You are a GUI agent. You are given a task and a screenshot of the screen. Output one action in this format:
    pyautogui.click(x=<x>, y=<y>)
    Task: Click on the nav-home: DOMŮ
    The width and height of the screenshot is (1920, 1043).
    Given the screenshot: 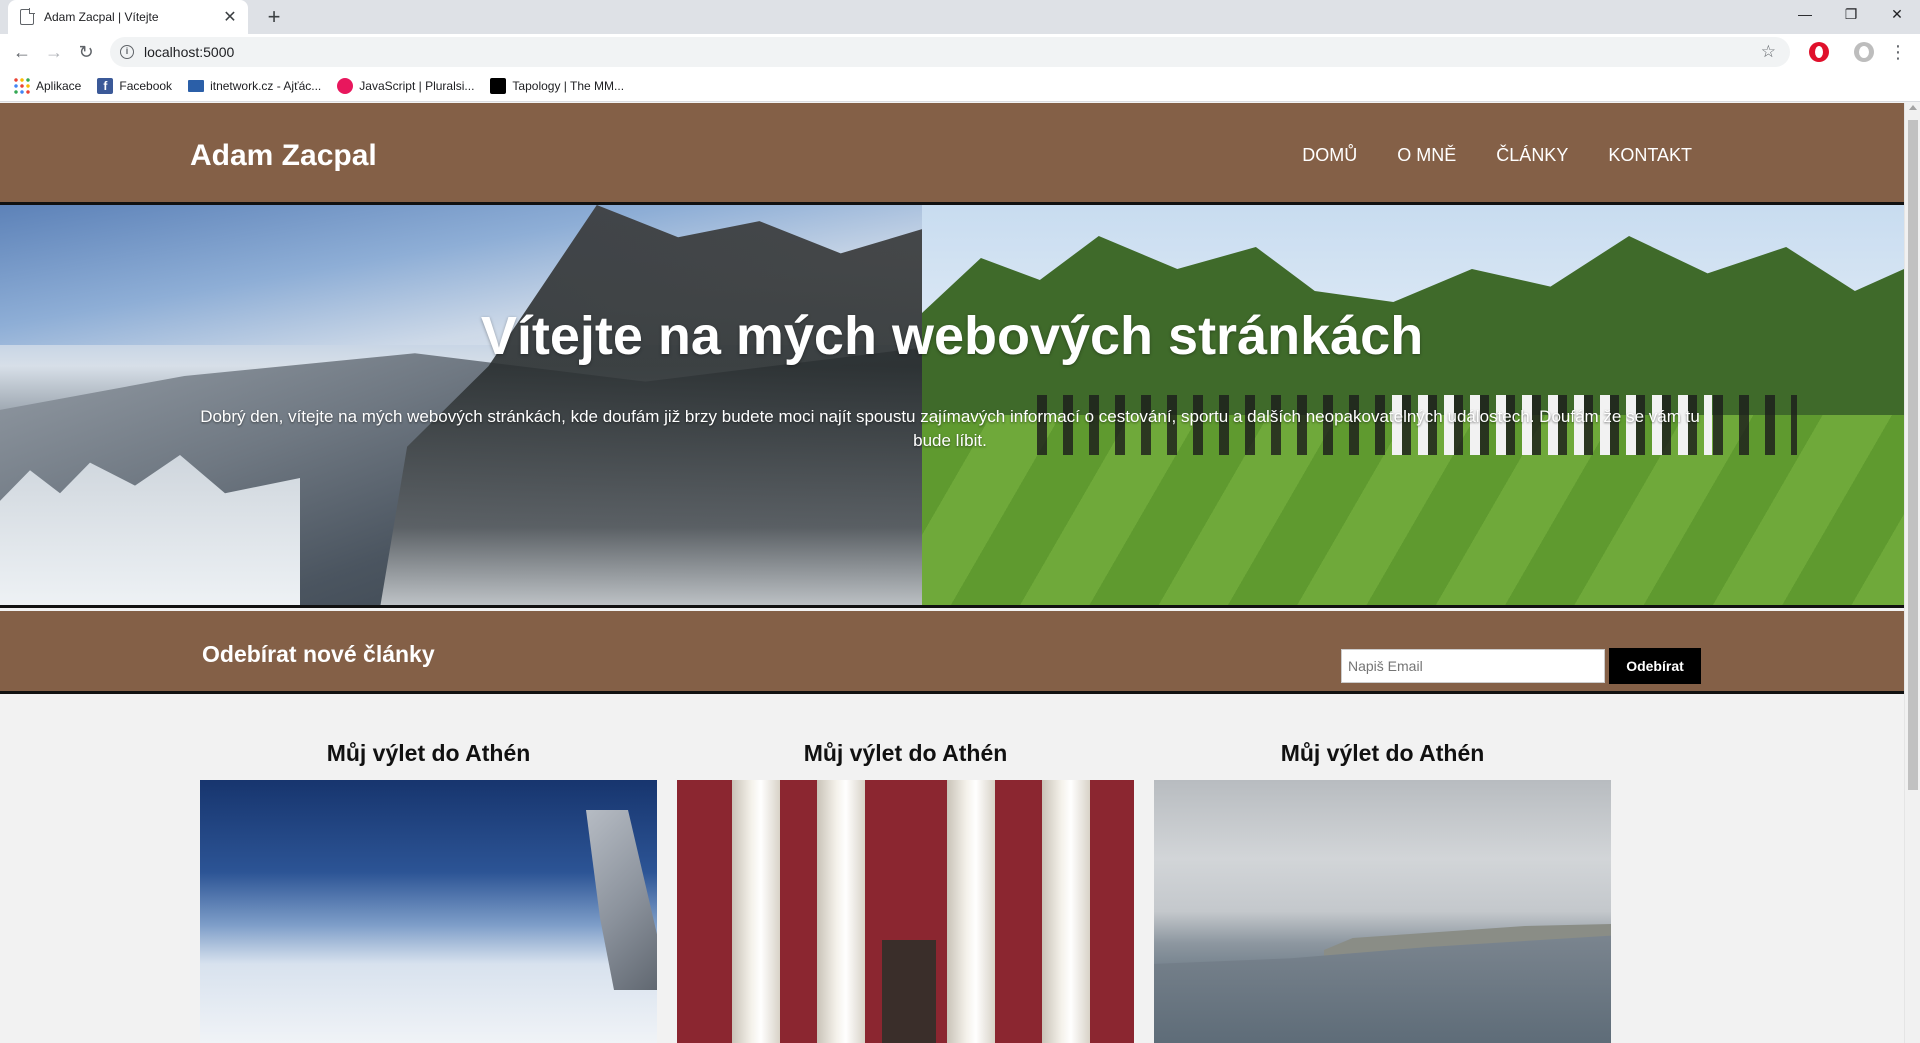 What is the action you would take?
    pyautogui.click(x=1329, y=155)
    